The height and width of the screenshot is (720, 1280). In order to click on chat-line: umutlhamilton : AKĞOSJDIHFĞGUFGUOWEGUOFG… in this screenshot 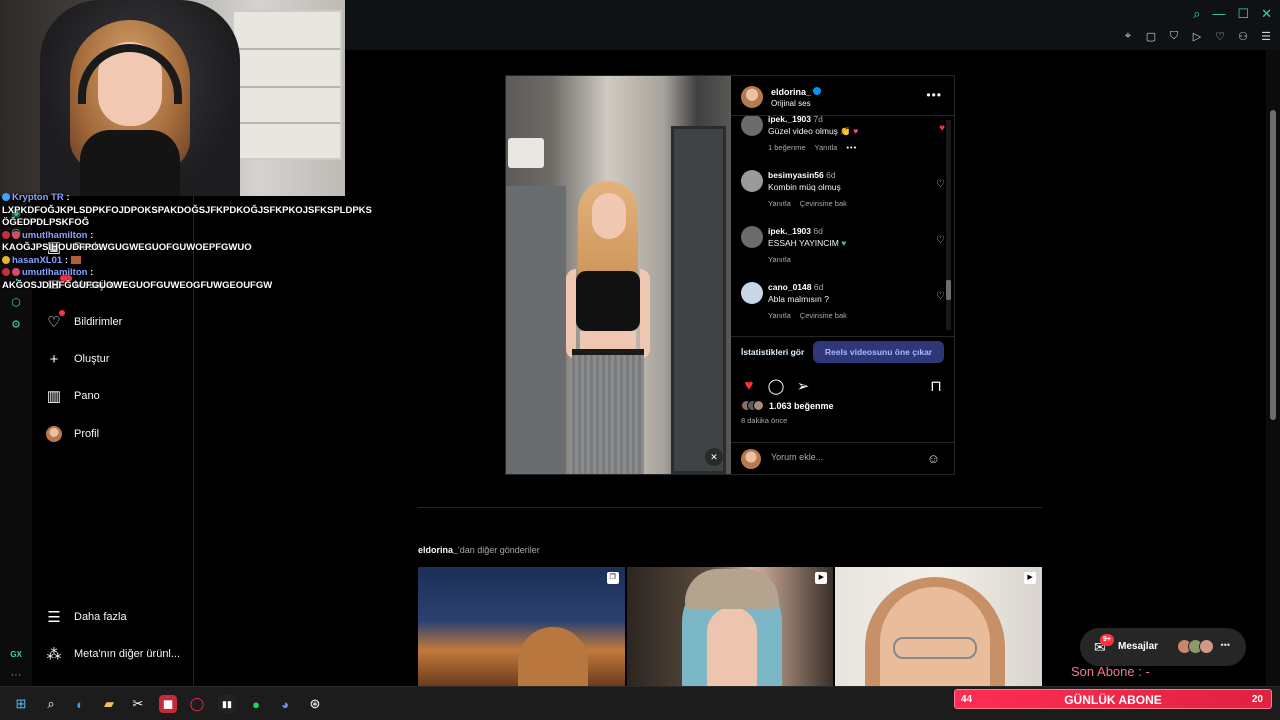, I will do `click(137, 279)`.